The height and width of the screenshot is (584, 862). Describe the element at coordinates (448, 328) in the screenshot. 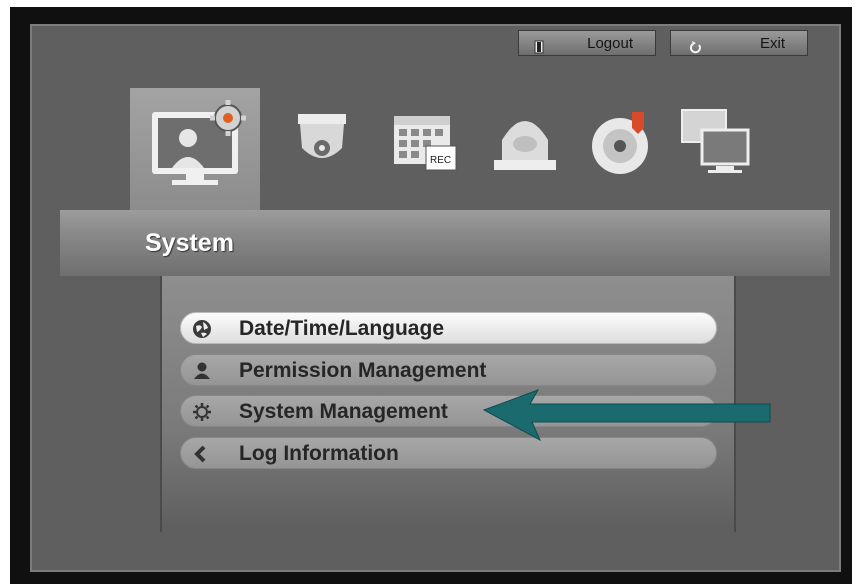

I see `menu-item-date-time-language: Date/Time/Language` at that location.